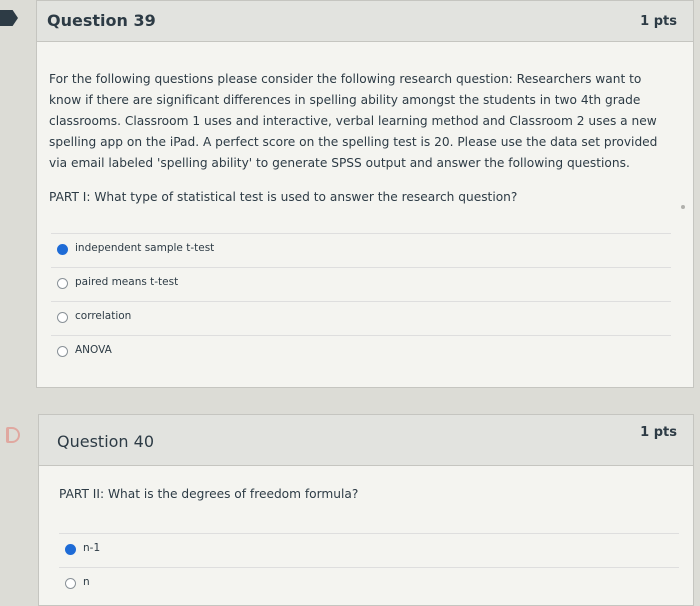 Image resolution: width=700 pixels, height=606 pixels. What do you see at coordinates (361, 318) in the screenshot?
I see `answer-option: correlation` at bounding box center [361, 318].